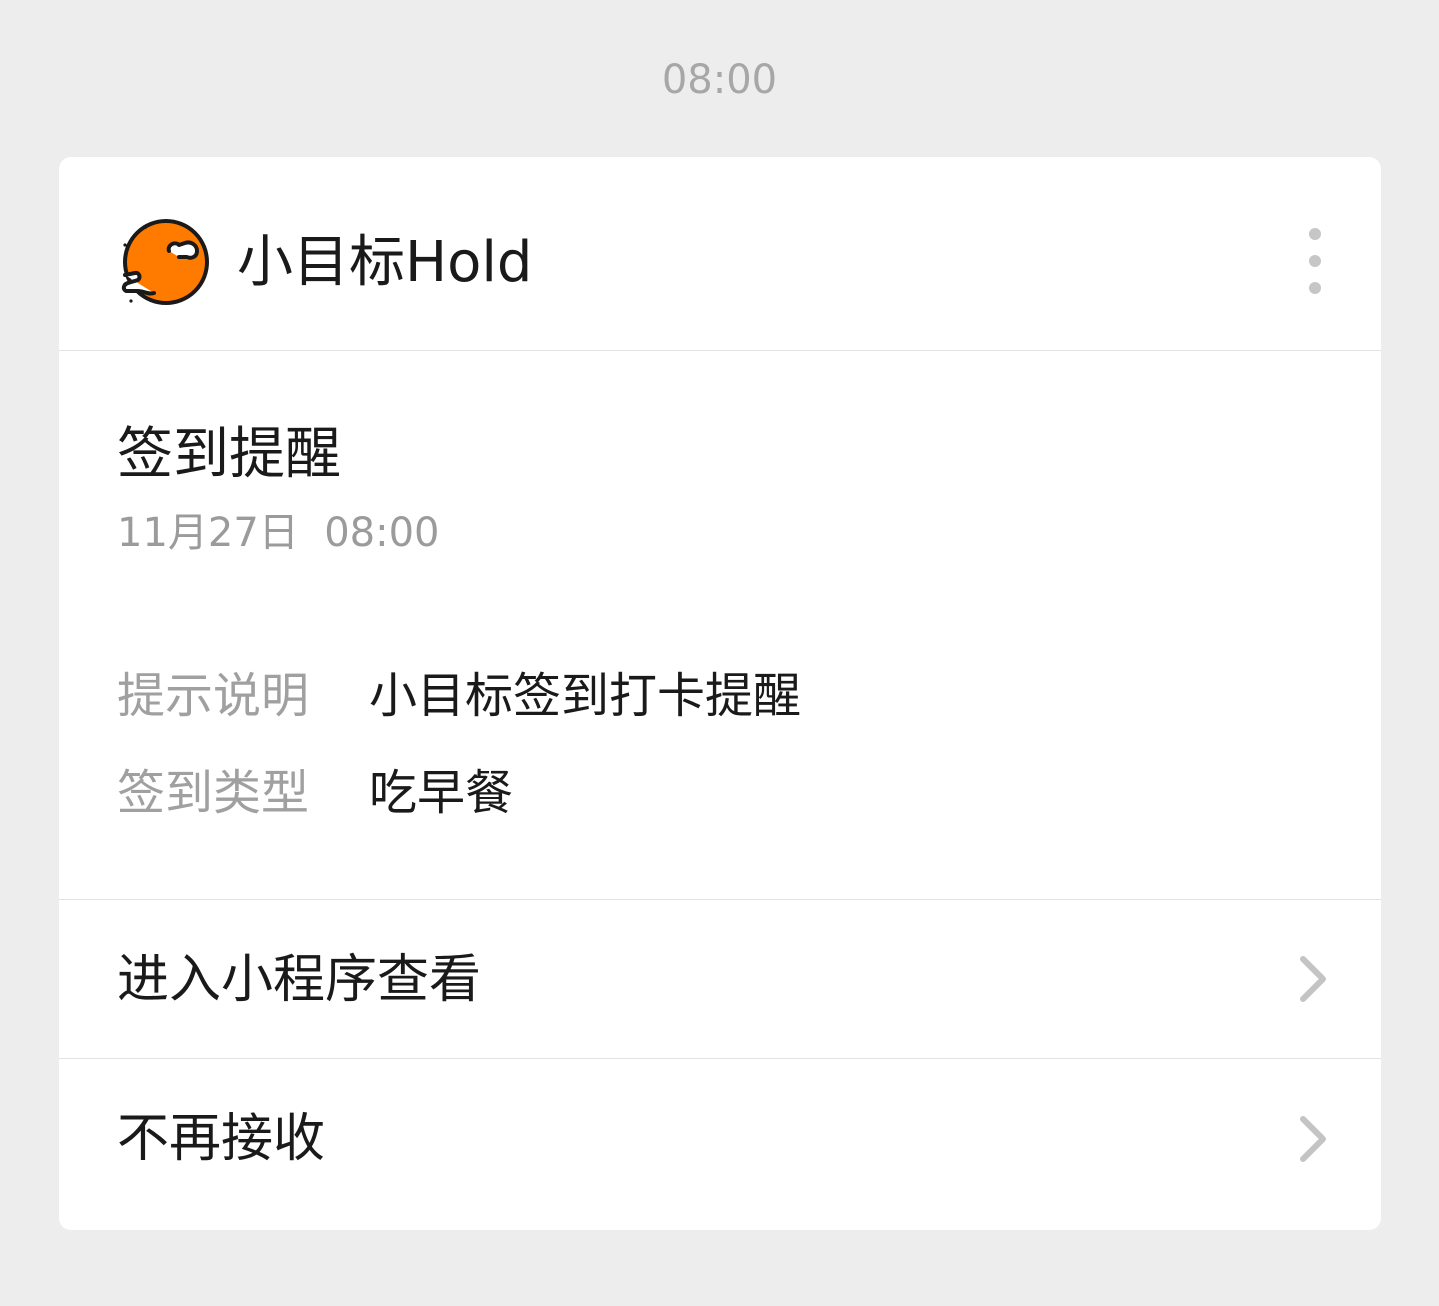  I want to click on notification-time: 08:00, so click(382, 533).